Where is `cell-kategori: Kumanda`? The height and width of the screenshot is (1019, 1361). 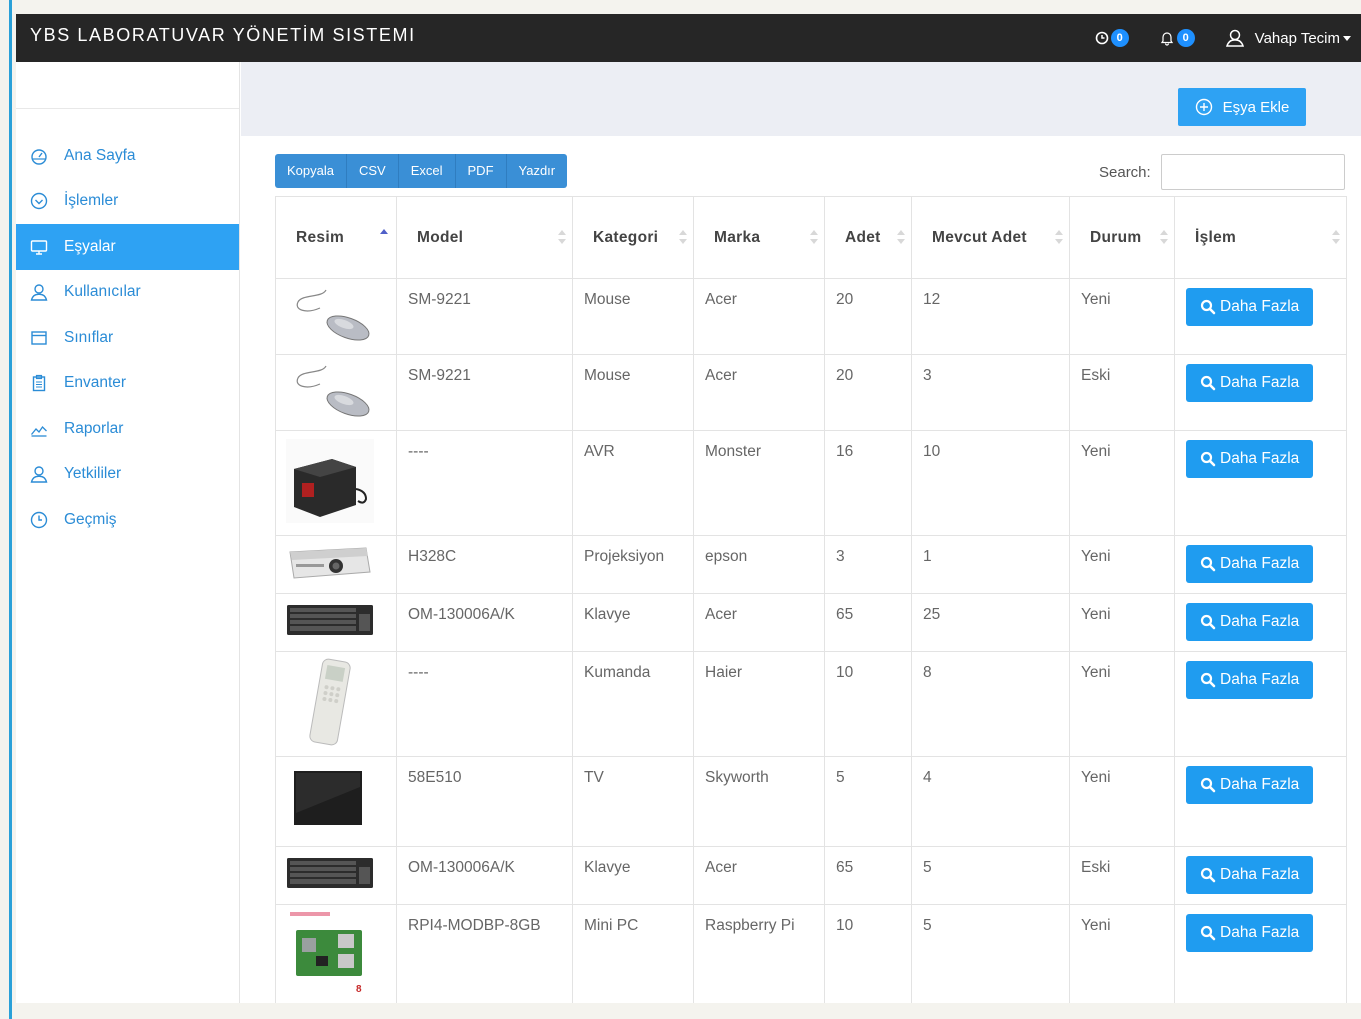
cell-kategori: Kumanda is located at coordinates (633, 704).